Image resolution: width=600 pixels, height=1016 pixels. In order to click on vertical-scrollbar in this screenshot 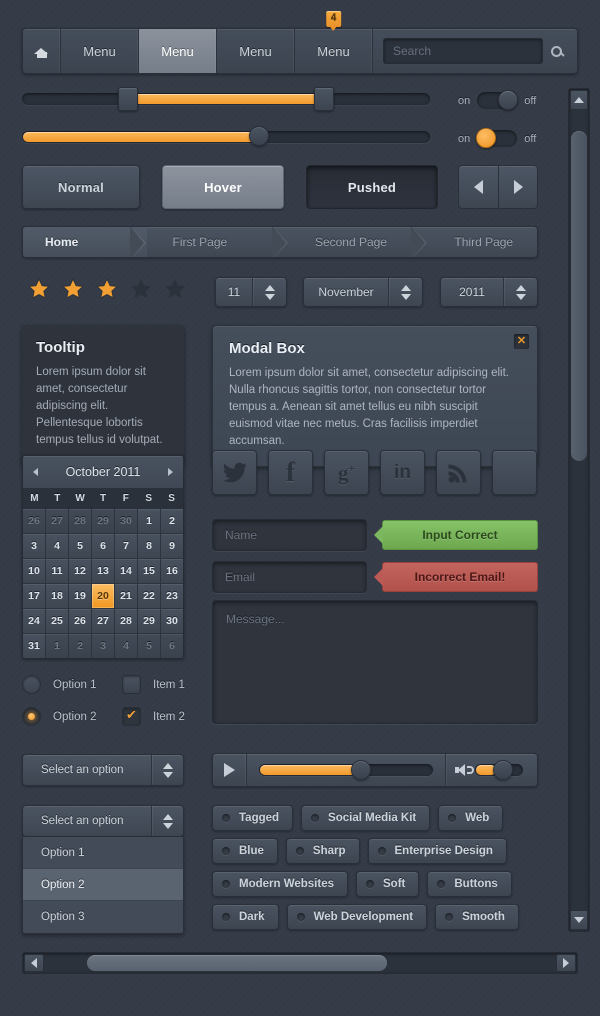, I will do `click(579, 510)`.